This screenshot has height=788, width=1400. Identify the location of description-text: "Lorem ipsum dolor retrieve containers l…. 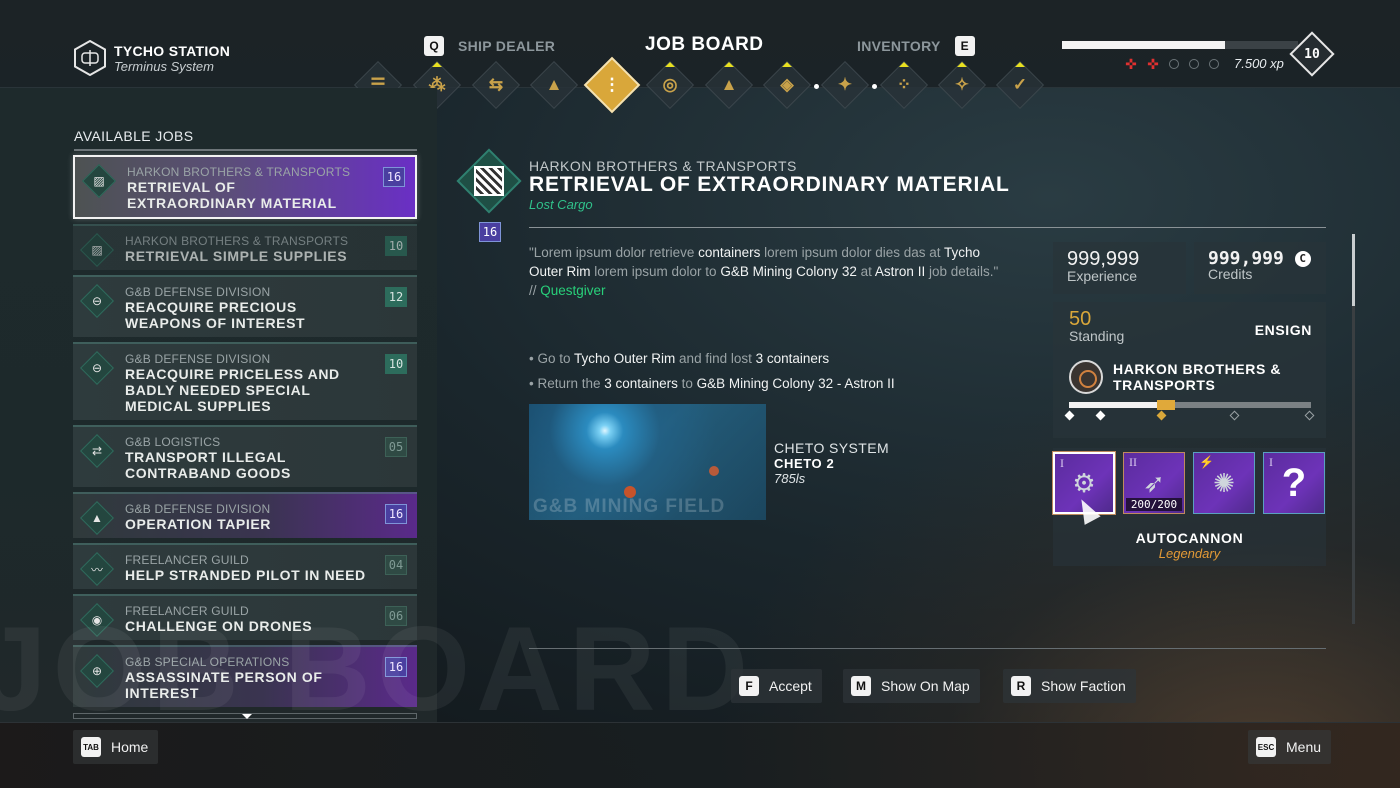
(763, 262).